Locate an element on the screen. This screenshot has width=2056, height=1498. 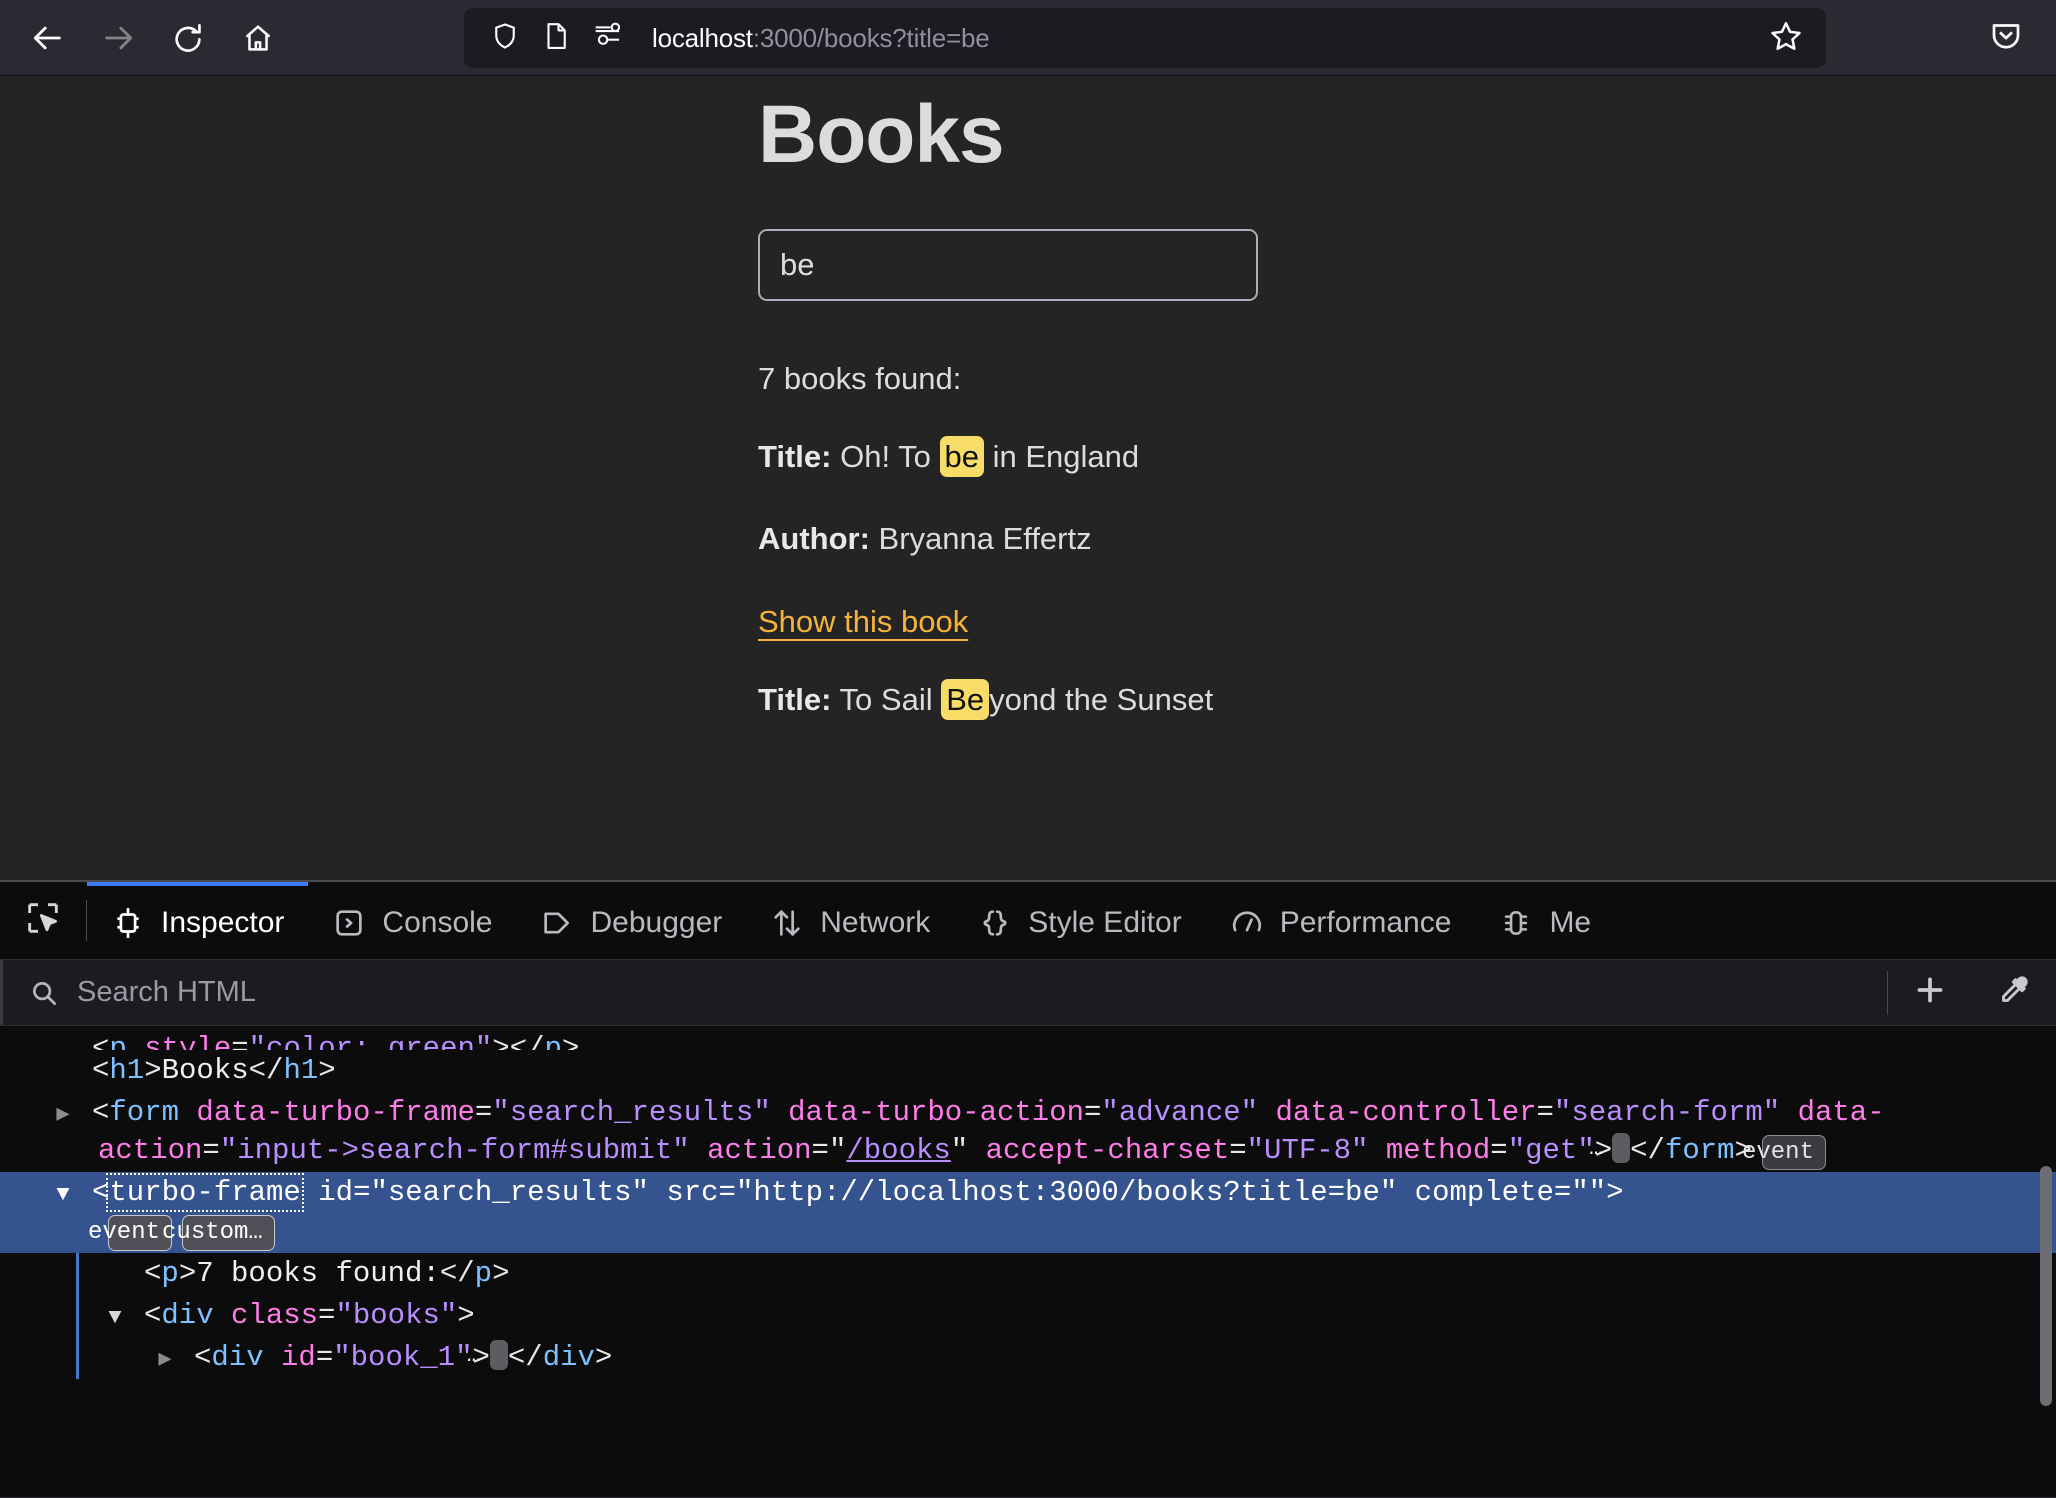
attribute-value: "input->search-form#submit" is located at coordinates (454, 1150).